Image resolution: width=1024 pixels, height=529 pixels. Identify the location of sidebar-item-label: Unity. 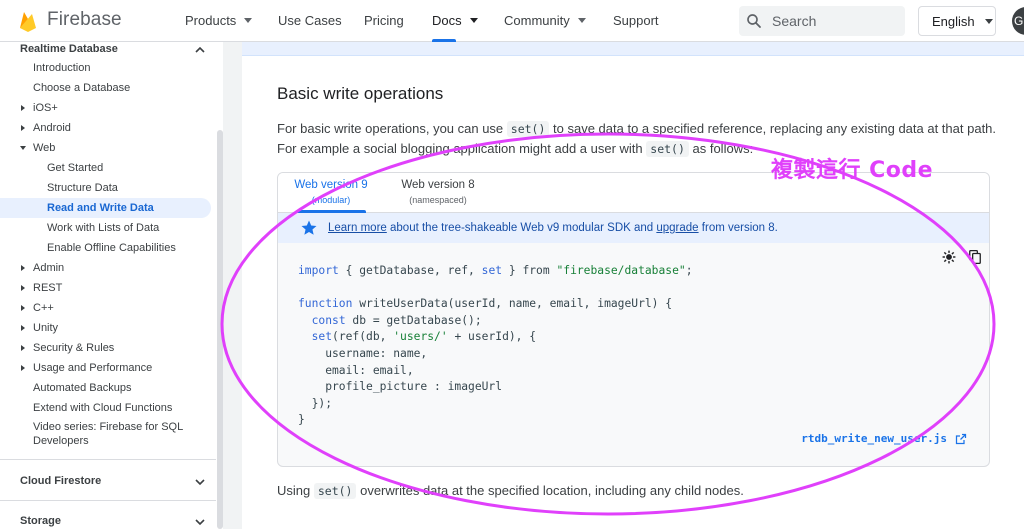
(46, 328).